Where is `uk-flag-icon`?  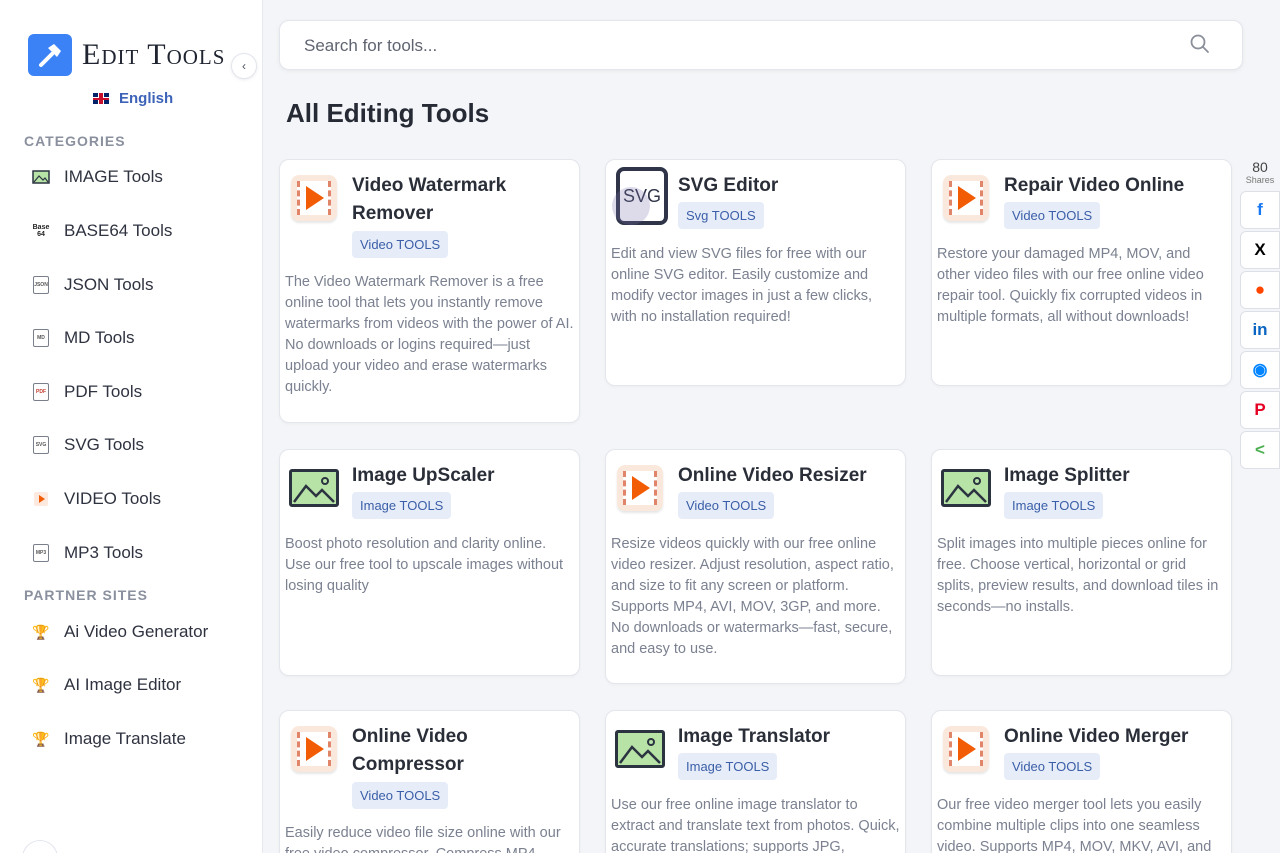
uk-flag-icon is located at coordinates (101, 98).